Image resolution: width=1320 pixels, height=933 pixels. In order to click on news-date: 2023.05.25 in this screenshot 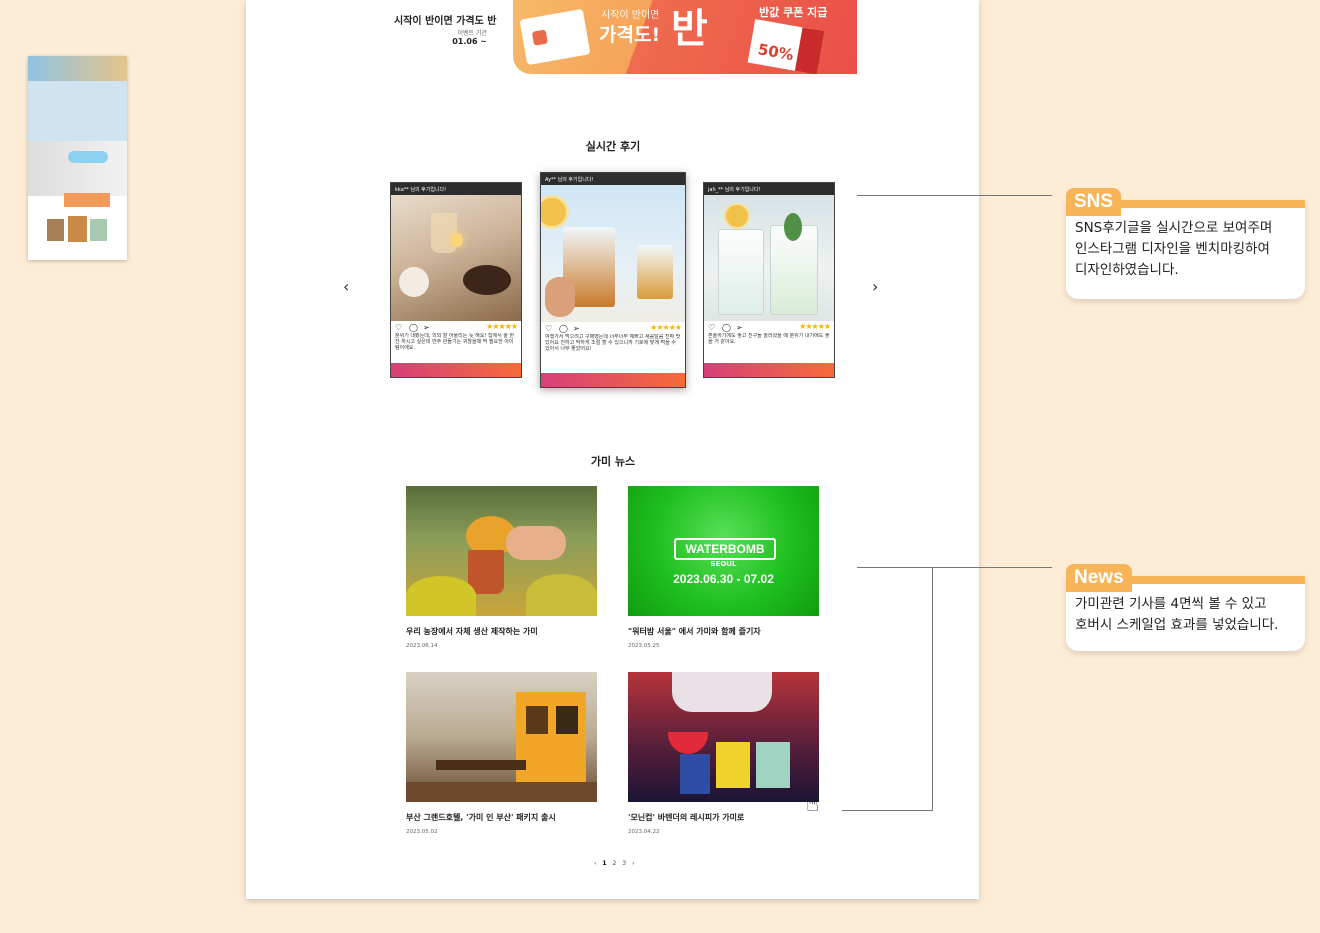, I will do `click(644, 646)`.